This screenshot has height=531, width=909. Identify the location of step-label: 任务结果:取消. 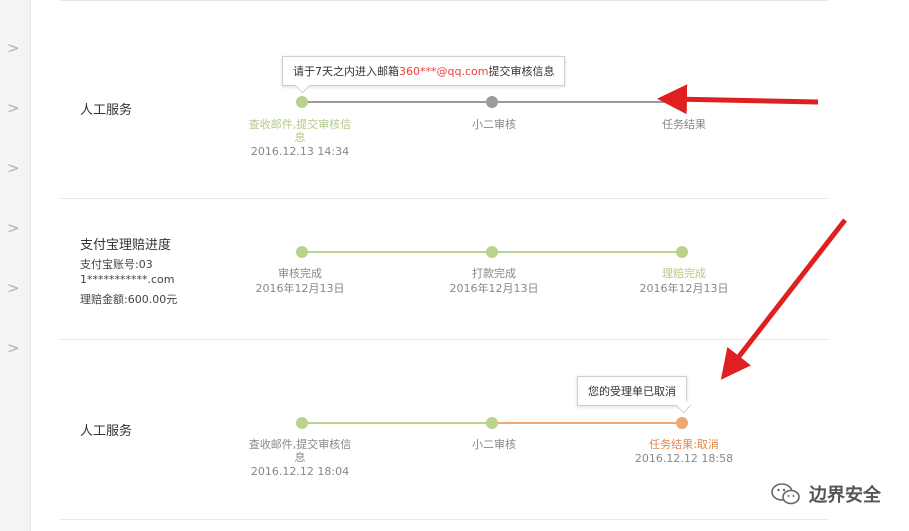
(684, 444).